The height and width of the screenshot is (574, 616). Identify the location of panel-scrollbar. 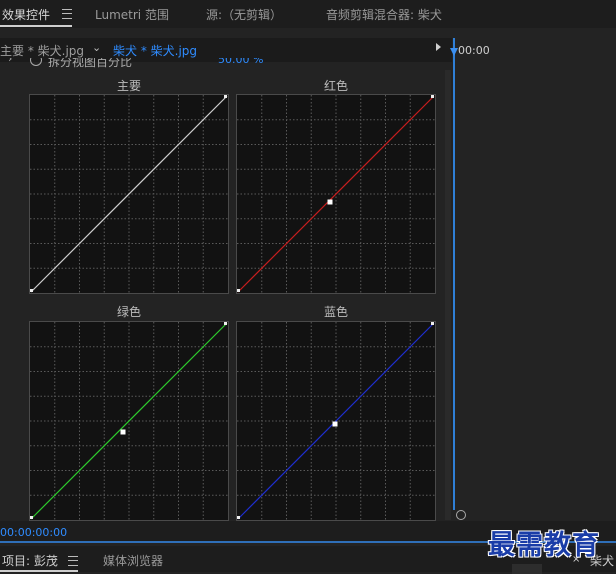
(448, 295).